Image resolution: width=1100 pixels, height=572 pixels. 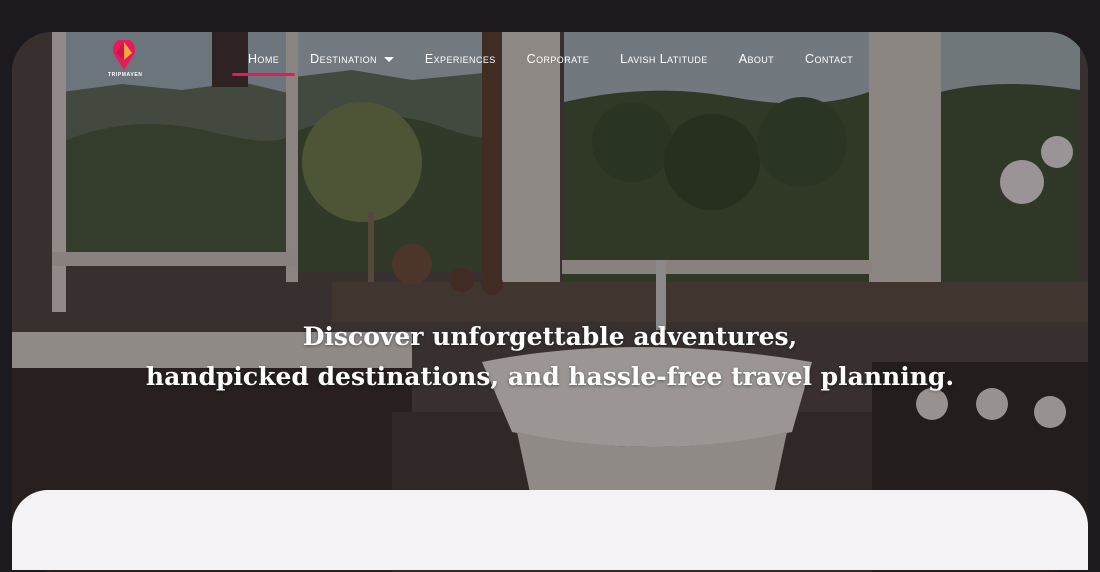 What do you see at coordinates (343, 59) in the screenshot?
I see `nav-destination-label: Destination` at bounding box center [343, 59].